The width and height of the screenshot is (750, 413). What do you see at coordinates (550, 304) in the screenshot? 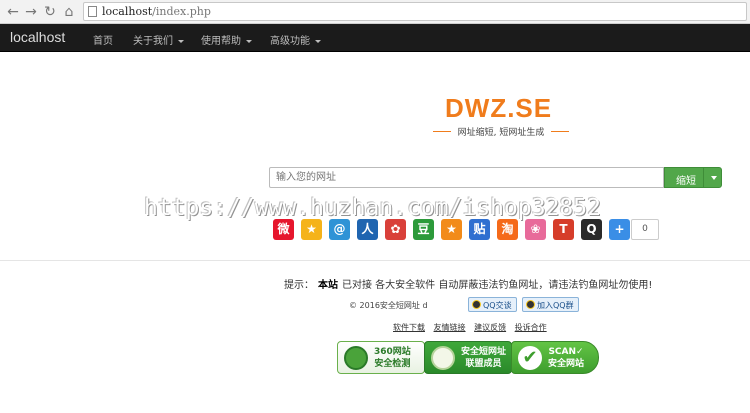
I see `qq-group-button: 加入QQ群` at bounding box center [550, 304].